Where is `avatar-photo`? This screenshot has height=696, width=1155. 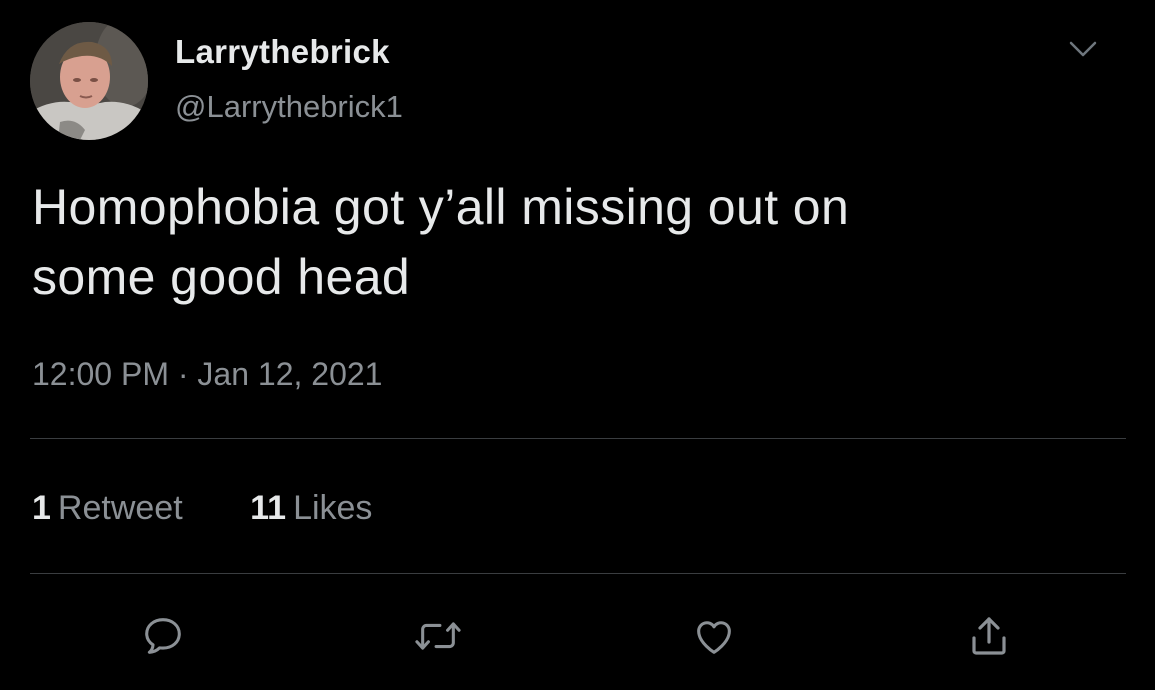 avatar-photo is located at coordinates (89, 81).